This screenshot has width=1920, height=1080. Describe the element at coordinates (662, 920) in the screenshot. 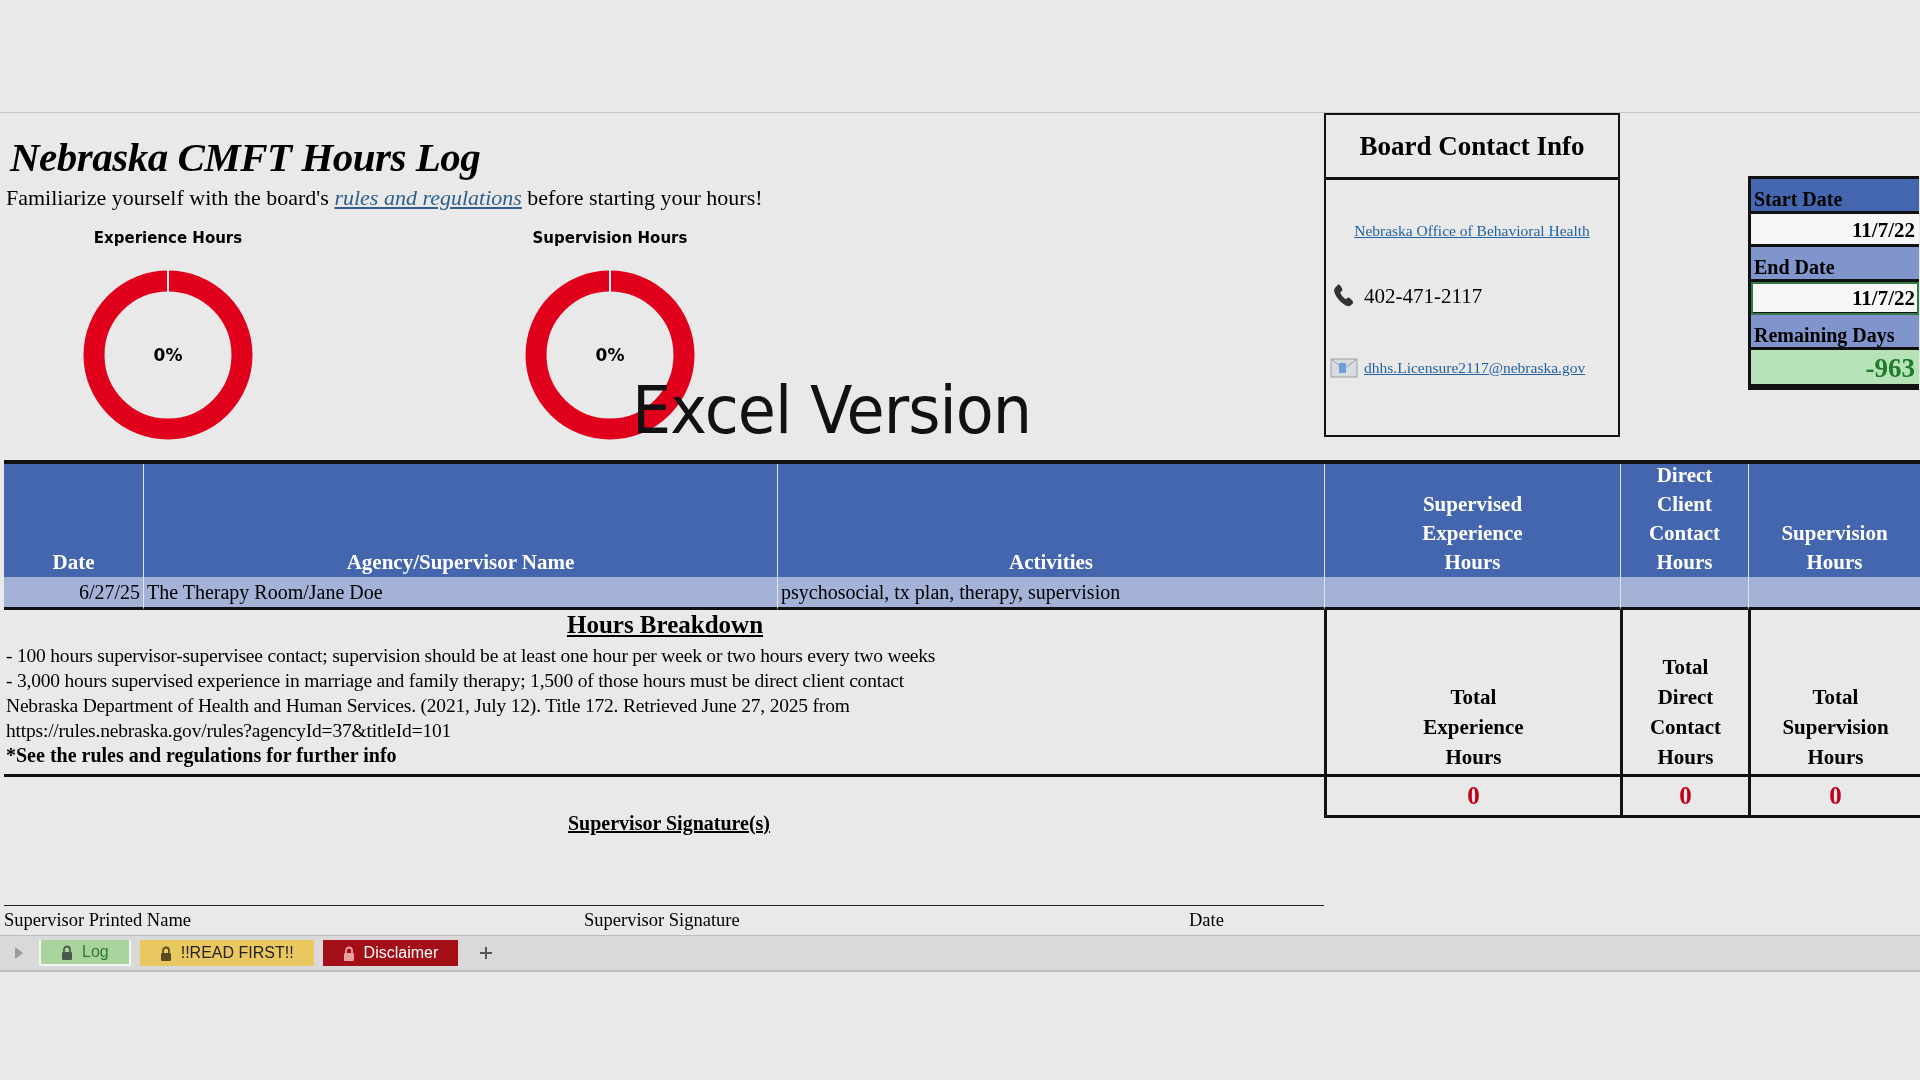

I see `signature-label: Supervisor Signature` at that location.